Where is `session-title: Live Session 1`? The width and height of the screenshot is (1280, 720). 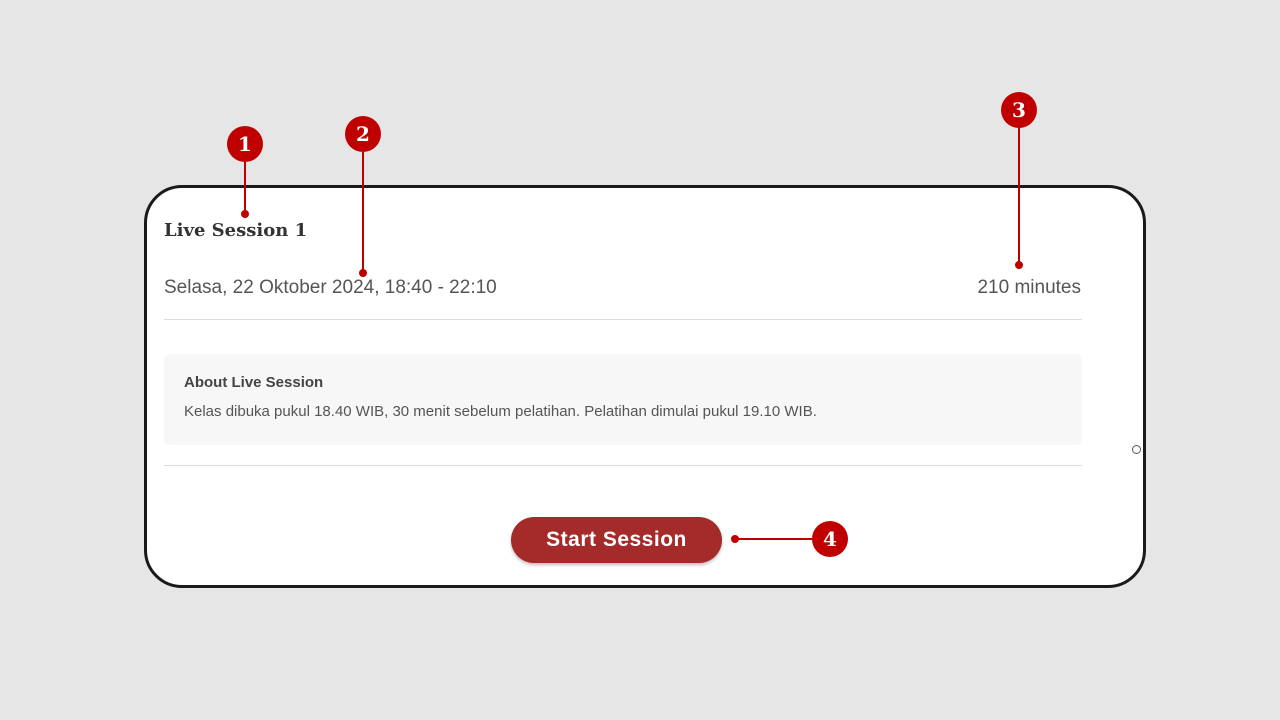
session-title: Live Session 1 is located at coordinates (236, 230).